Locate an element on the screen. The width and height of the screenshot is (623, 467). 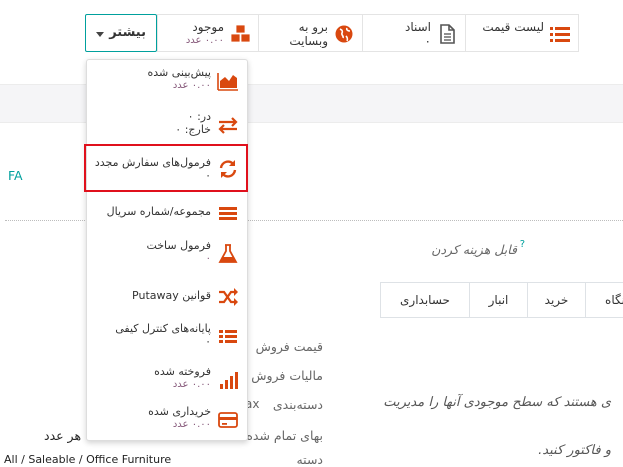
field-category-label: دسته‌بندی is located at coordinates (297, 404).